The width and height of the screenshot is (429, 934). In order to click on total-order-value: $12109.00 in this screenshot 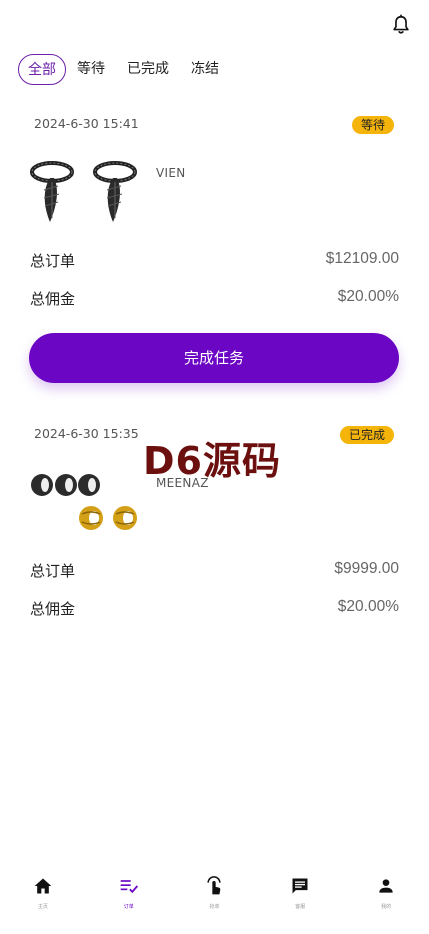, I will do `click(362, 258)`.